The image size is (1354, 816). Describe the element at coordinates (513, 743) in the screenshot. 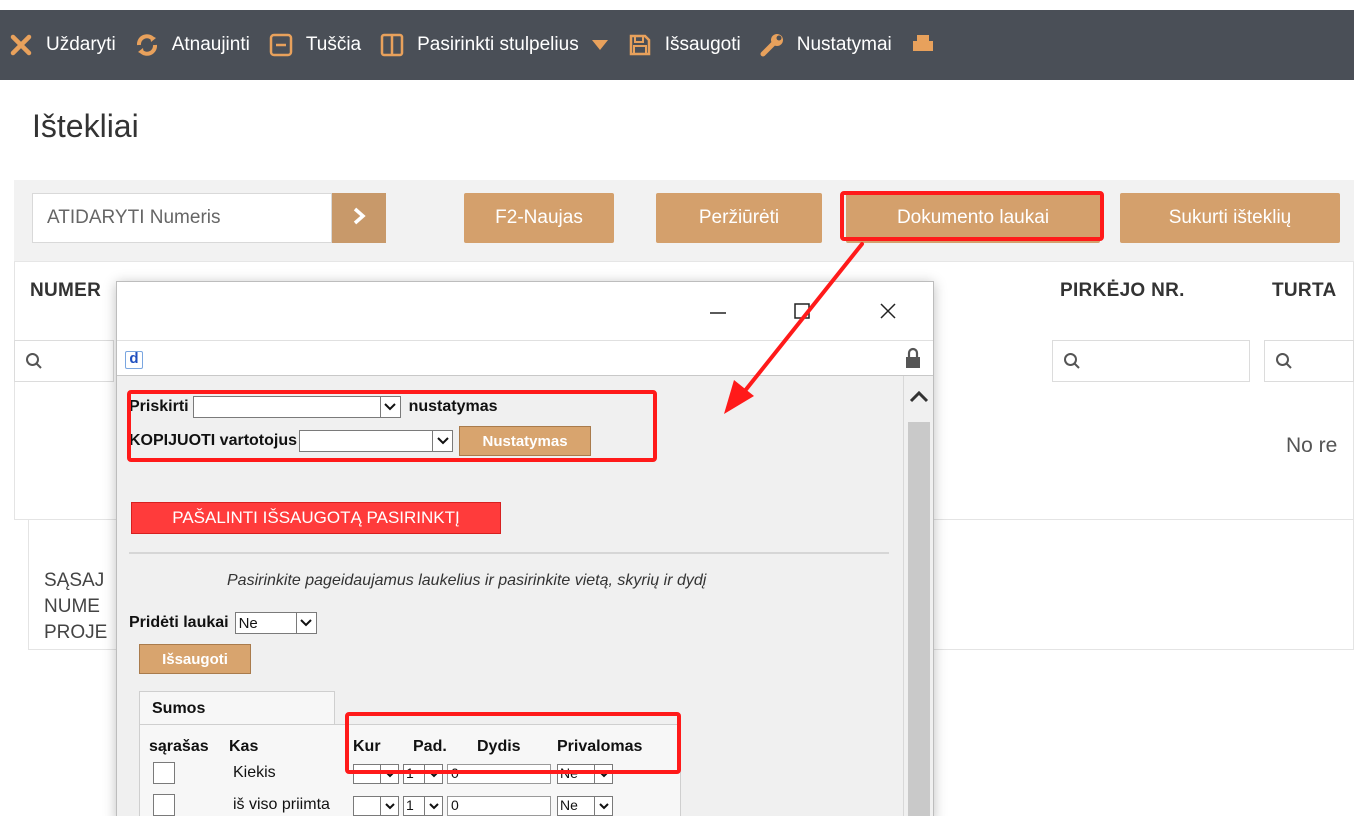

I see `highlight-columns` at that location.